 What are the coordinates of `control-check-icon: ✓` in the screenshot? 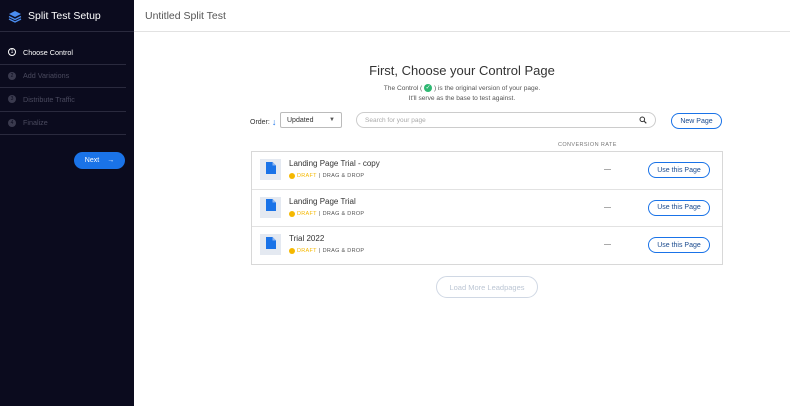 It's located at (428, 88).